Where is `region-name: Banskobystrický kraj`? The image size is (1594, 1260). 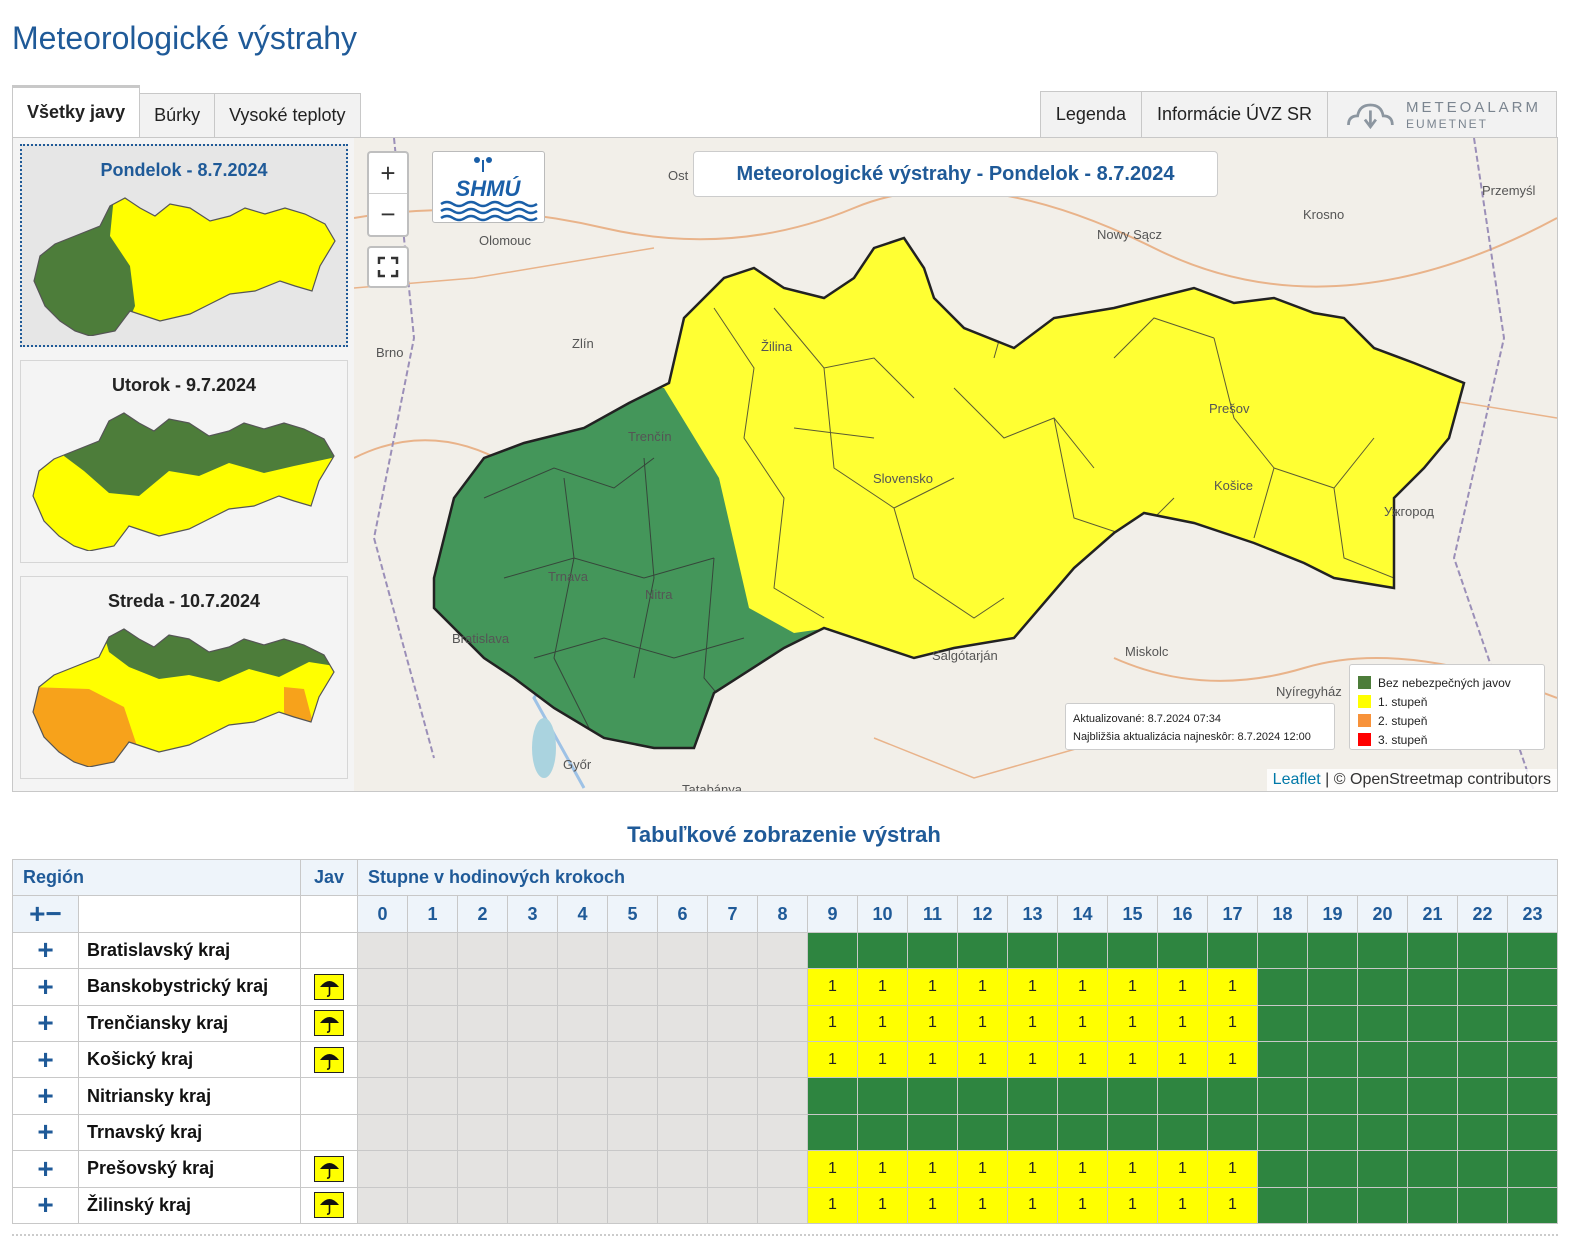 region-name: Banskobystrický kraj is located at coordinates (189, 987).